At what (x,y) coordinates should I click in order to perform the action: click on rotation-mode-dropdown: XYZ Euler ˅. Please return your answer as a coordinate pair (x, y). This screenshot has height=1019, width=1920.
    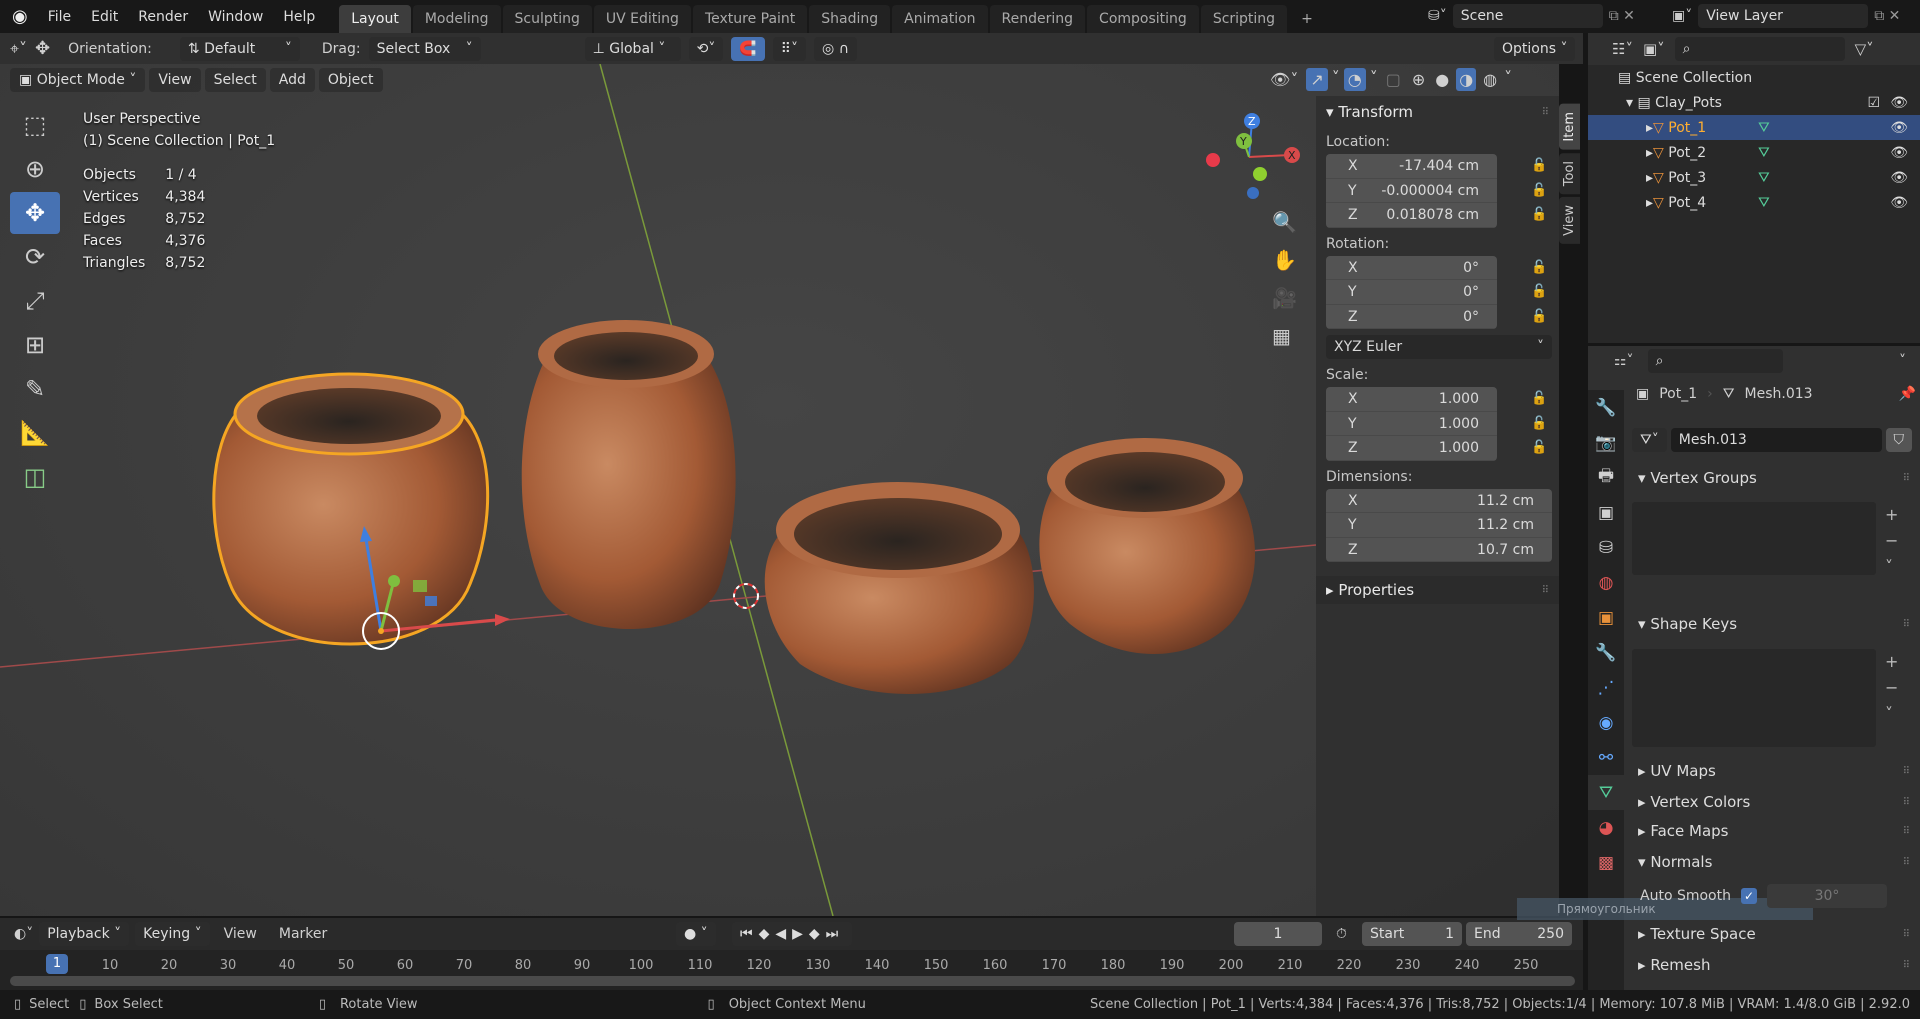
    Looking at the image, I should click on (1439, 347).